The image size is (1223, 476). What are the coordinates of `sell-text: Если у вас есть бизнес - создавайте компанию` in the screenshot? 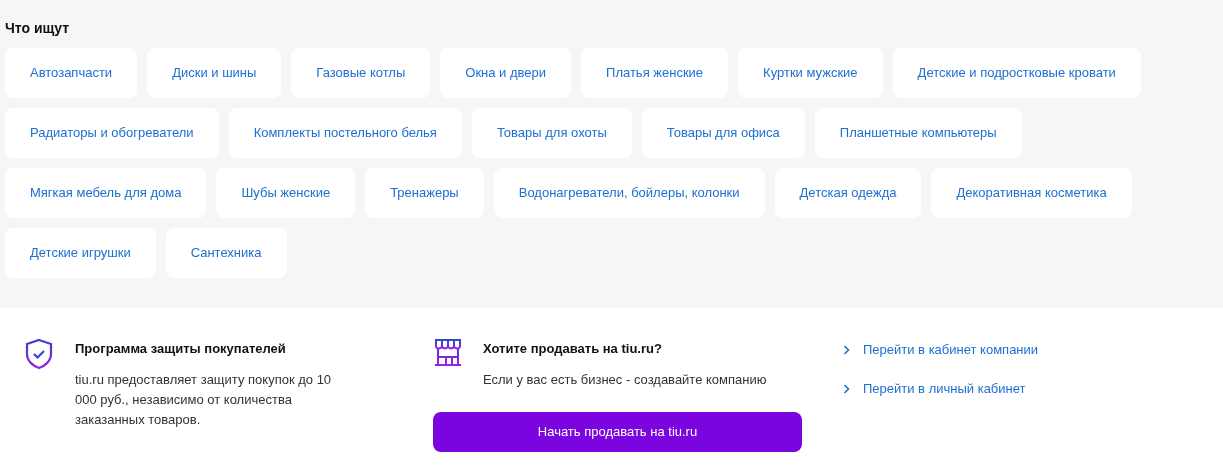 It's located at (625, 380).